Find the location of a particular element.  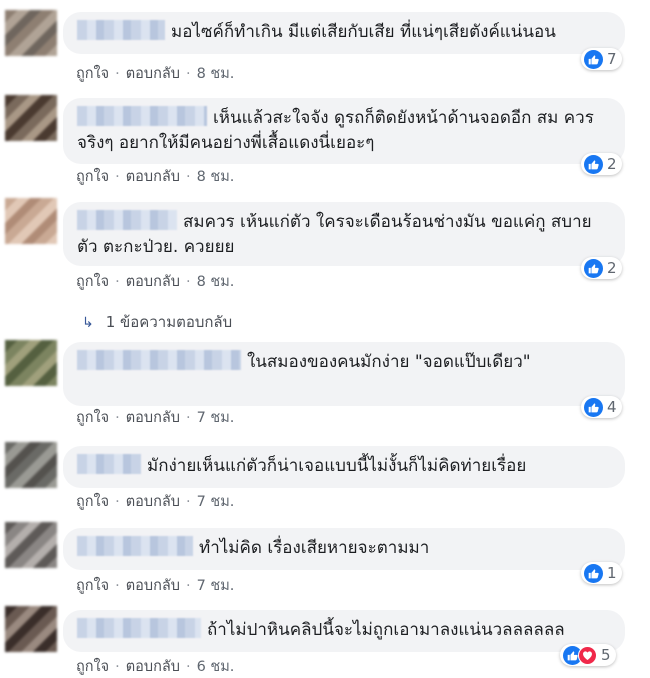

reaction-number: 7 is located at coordinates (612, 59).